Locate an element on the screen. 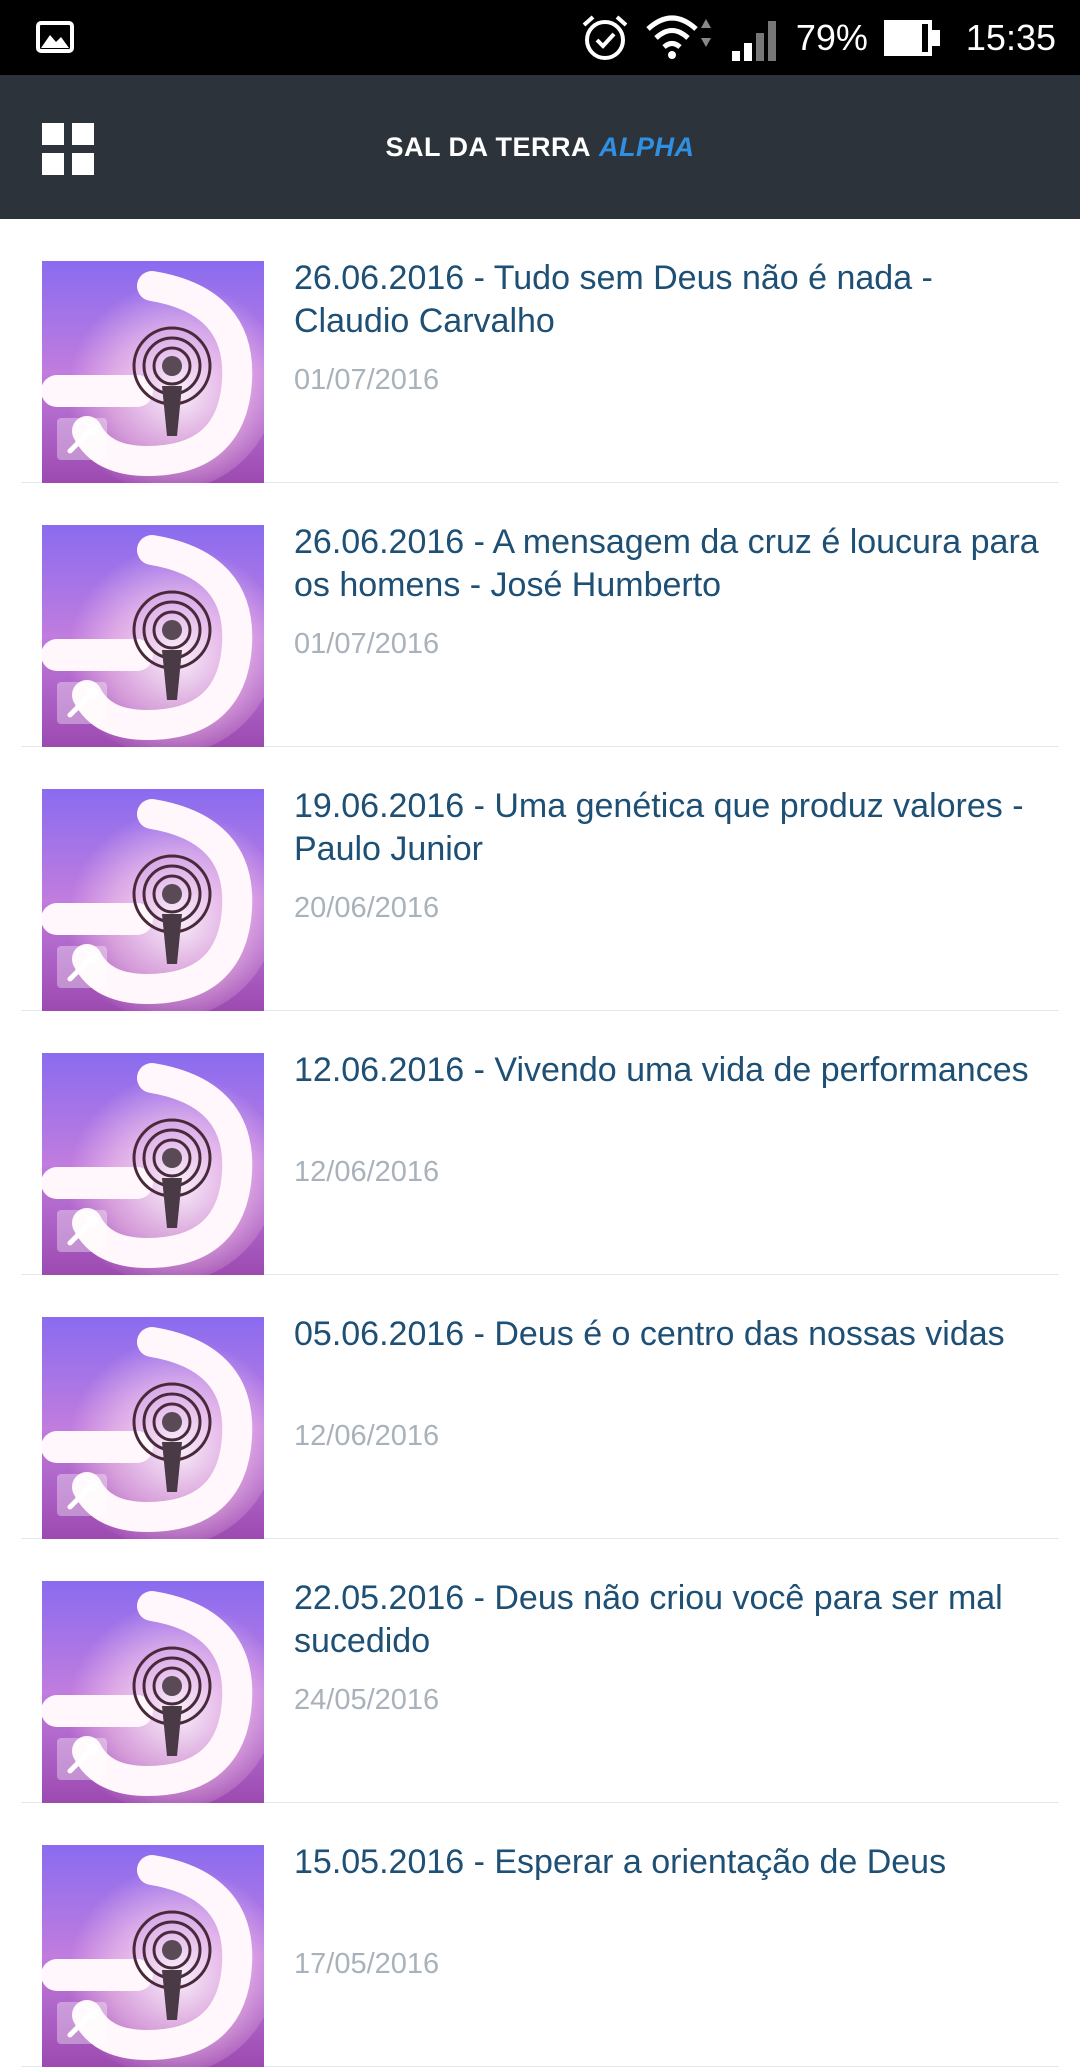  alarm-icon is located at coordinates (605, 37).